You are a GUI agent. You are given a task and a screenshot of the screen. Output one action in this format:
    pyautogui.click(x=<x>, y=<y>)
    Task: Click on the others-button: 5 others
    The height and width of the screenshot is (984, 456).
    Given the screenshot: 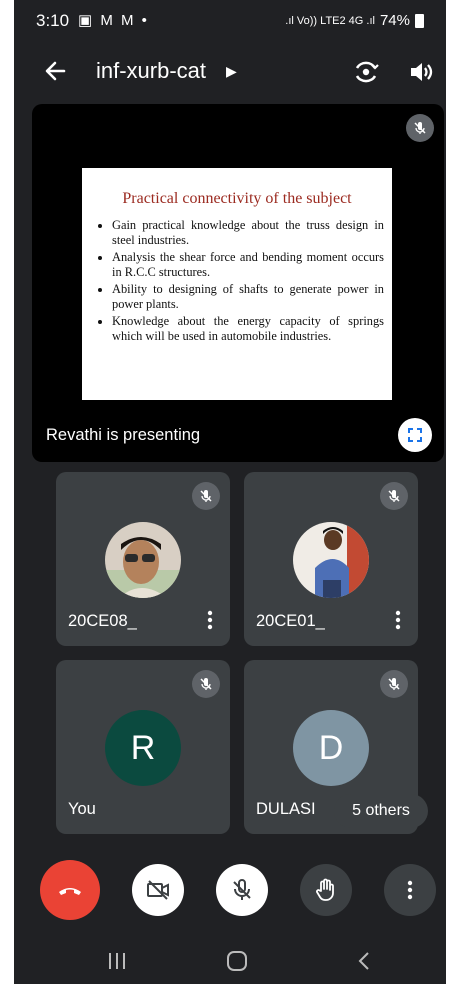 What is the action you would take?
    pyautogui.click(x=381, y=811)
    